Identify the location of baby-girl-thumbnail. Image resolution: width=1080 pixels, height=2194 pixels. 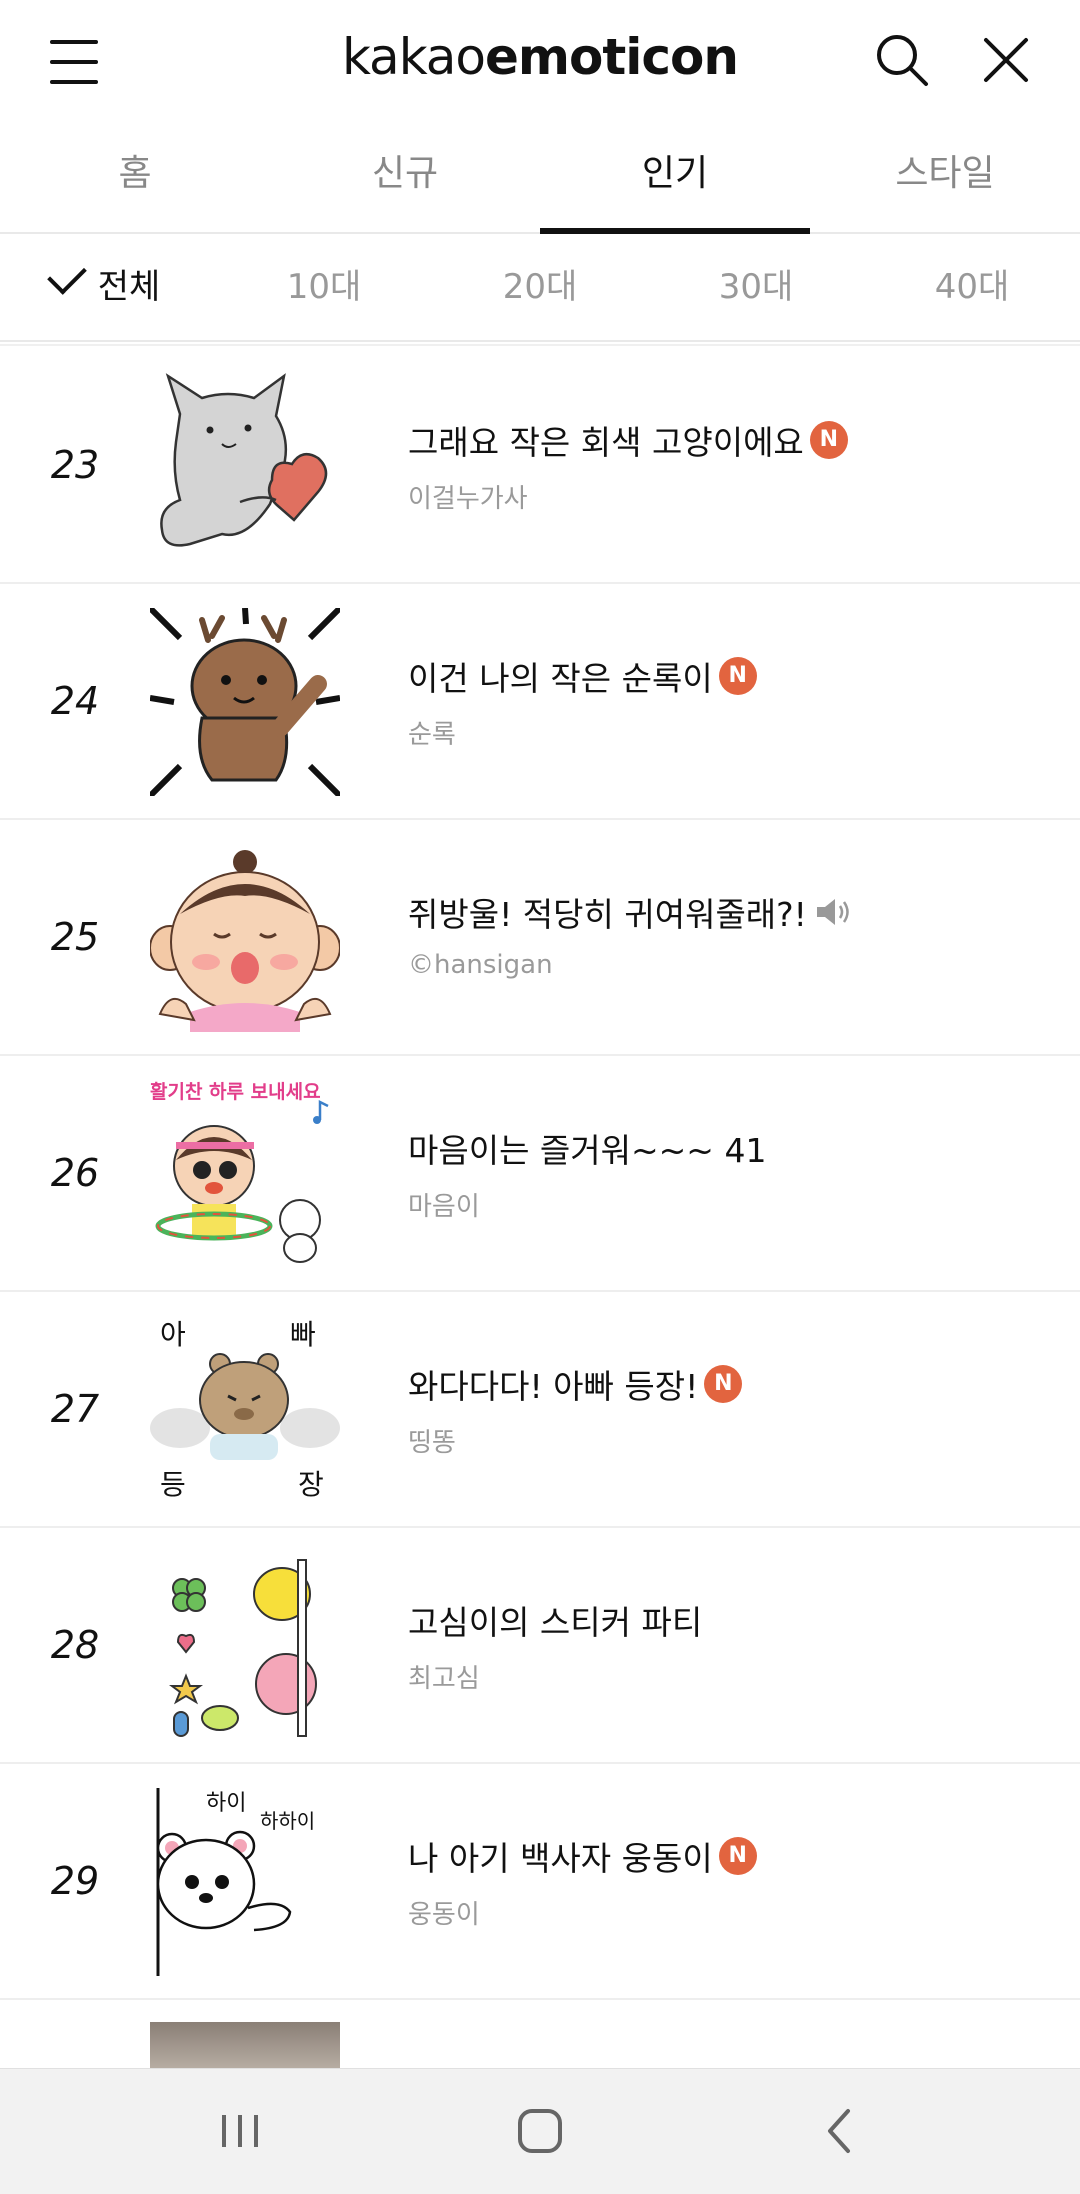
(245, 941).